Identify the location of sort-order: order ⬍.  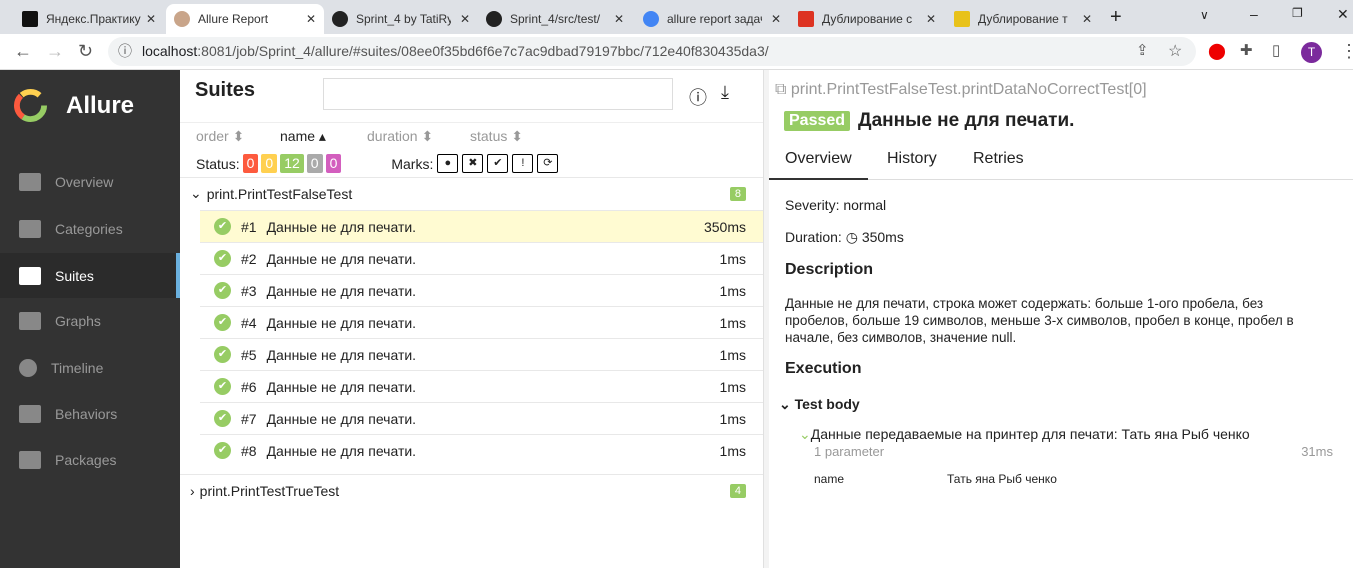
(220, 136).